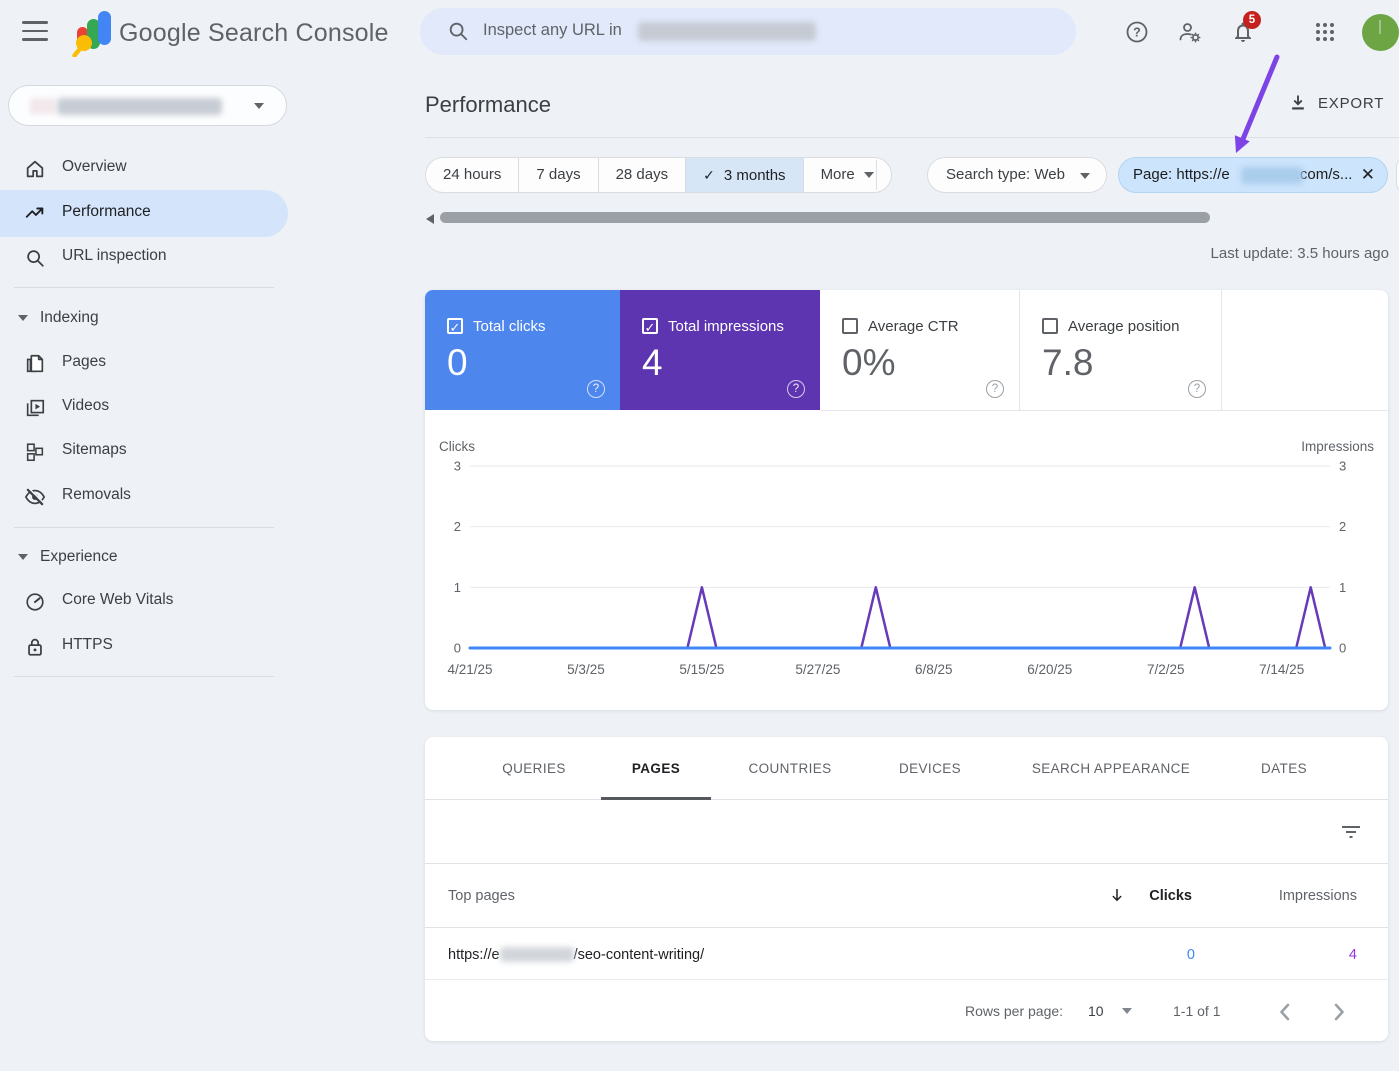 The width and height of the screenshot is (1399, 1071). What do you see at coordinates (1170, 896) in the screenshot?
I see `column-header-clicks: Clicks` at bounding box center [1170, 896].